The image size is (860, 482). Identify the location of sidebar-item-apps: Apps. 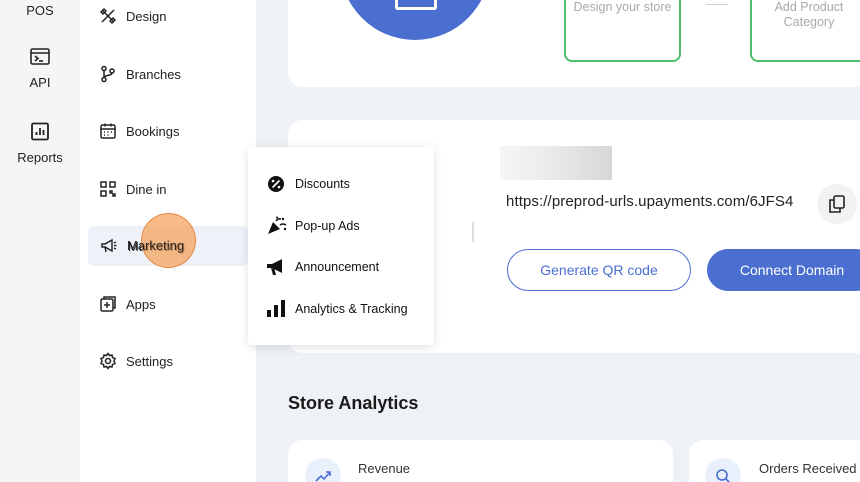
(168, 304).